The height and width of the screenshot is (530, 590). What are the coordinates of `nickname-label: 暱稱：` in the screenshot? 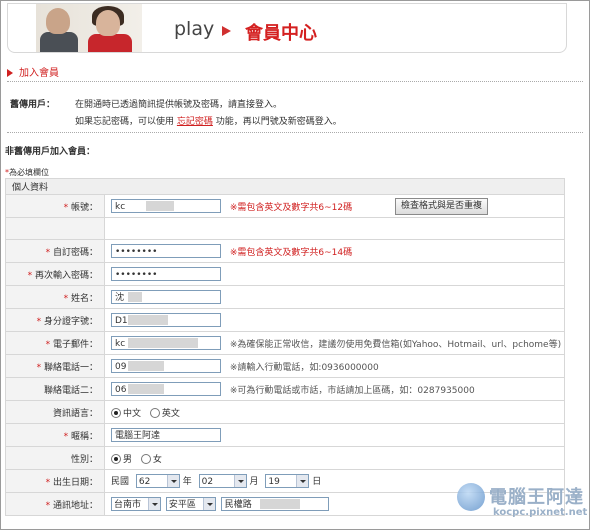 It's located at (84, 436).